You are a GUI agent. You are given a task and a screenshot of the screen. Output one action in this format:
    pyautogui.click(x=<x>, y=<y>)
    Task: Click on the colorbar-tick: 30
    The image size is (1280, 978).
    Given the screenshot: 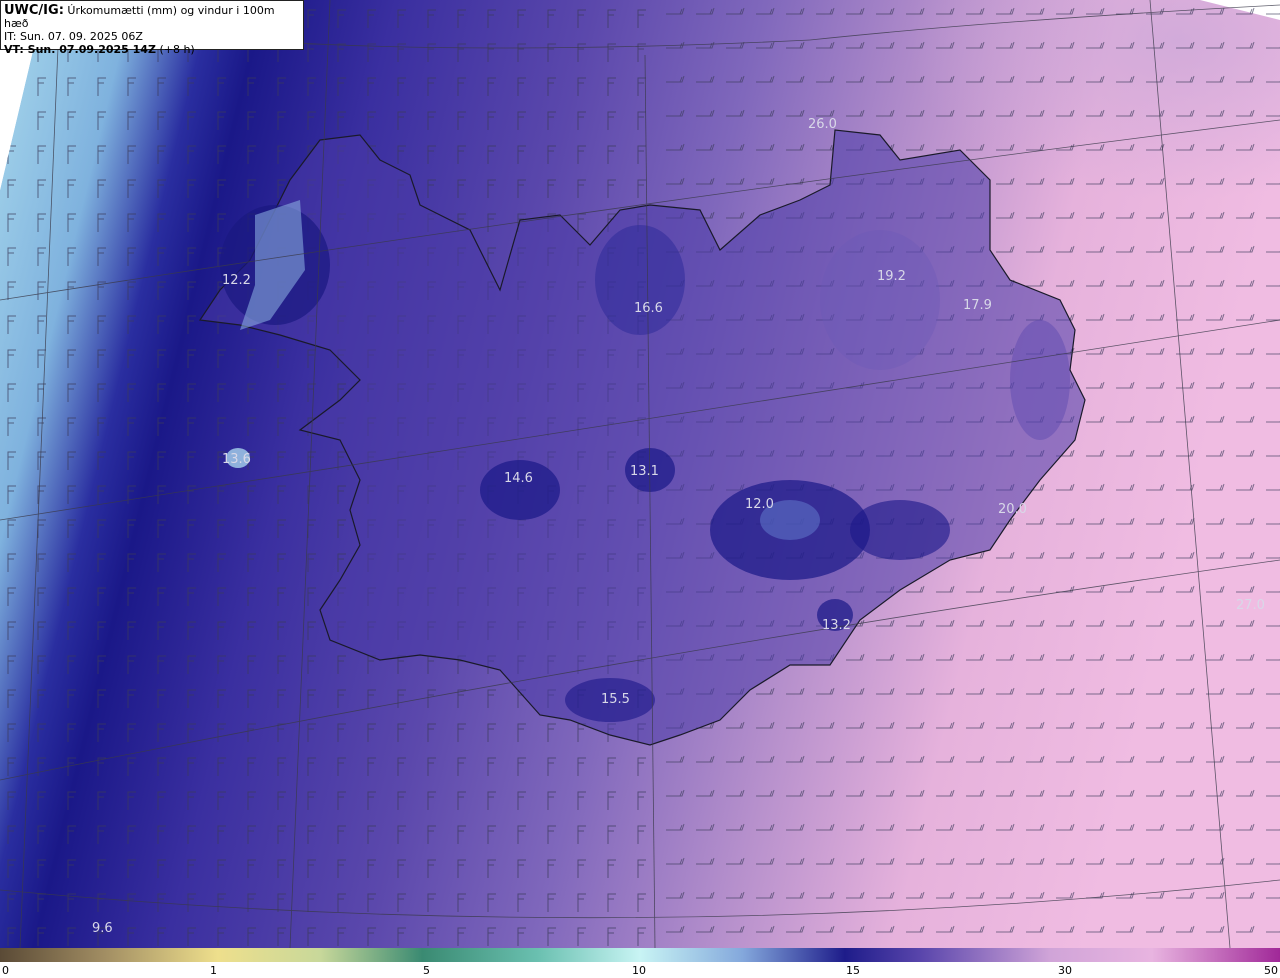 What is the action you would take?
    pyautogui.click(x=1065, y=970)
    